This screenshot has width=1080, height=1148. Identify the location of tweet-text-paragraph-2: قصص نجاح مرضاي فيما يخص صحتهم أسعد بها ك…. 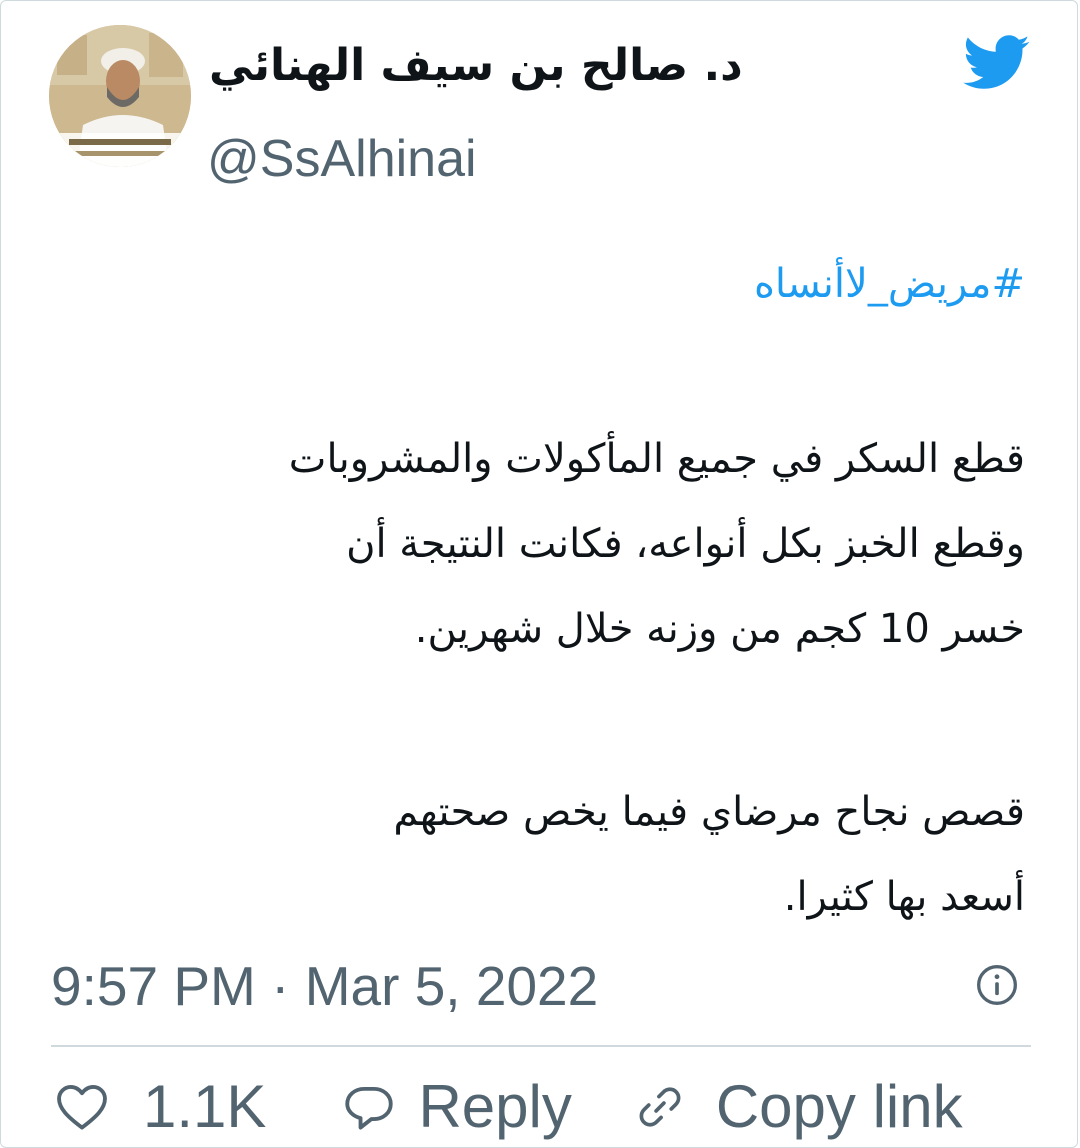
(525, 855).